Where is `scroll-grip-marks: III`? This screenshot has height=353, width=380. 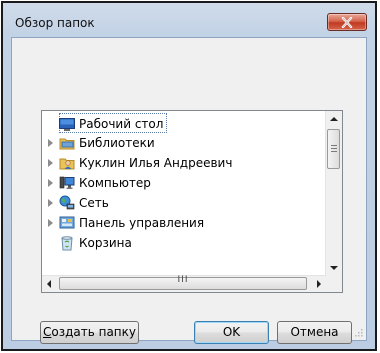 scroll-grip-marks: III is located at coordinates (183, 280).